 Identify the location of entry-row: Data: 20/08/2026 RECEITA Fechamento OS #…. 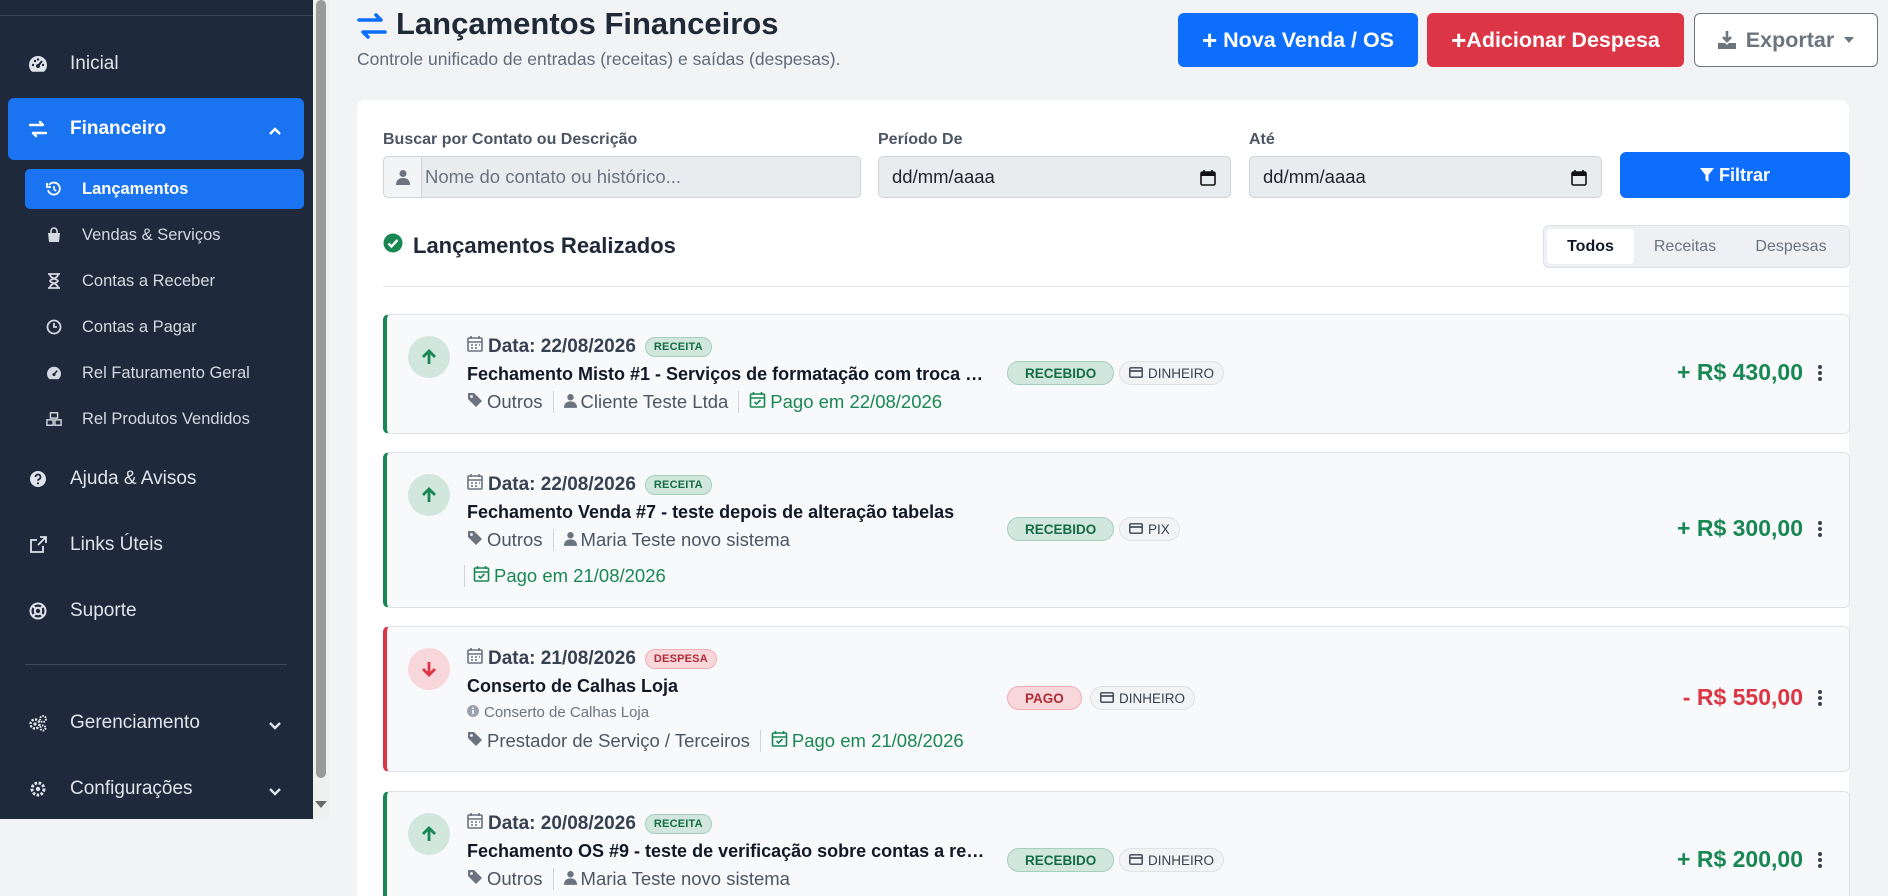
(1116, 843).